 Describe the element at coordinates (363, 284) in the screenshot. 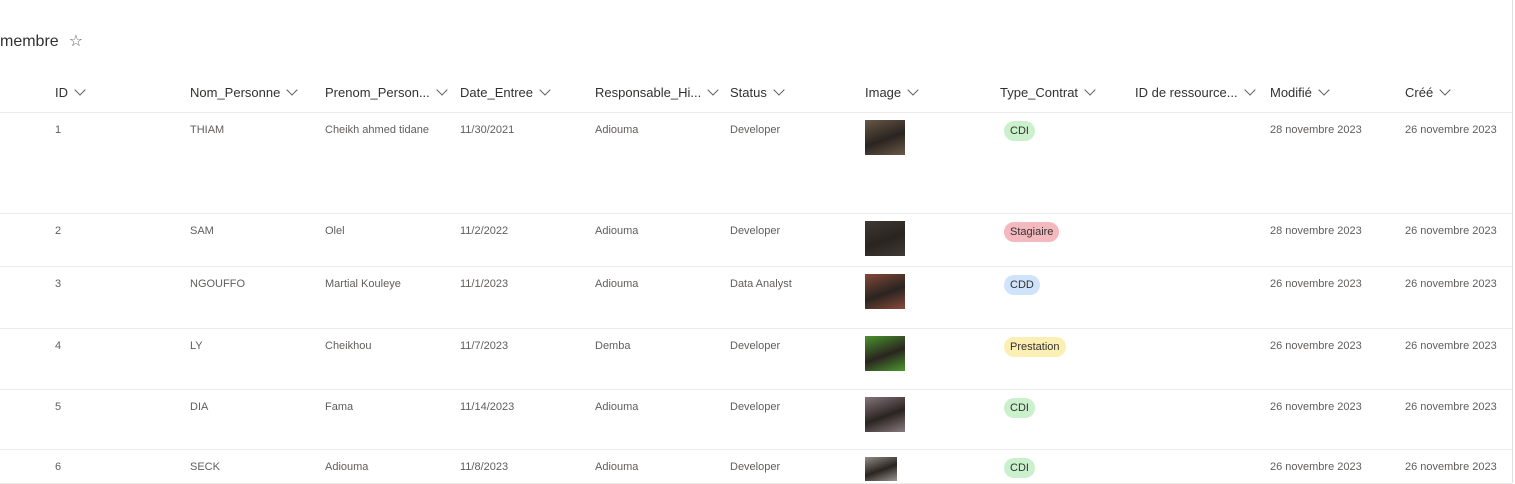

I see `cell-text: Martial Kouleye` at that location.